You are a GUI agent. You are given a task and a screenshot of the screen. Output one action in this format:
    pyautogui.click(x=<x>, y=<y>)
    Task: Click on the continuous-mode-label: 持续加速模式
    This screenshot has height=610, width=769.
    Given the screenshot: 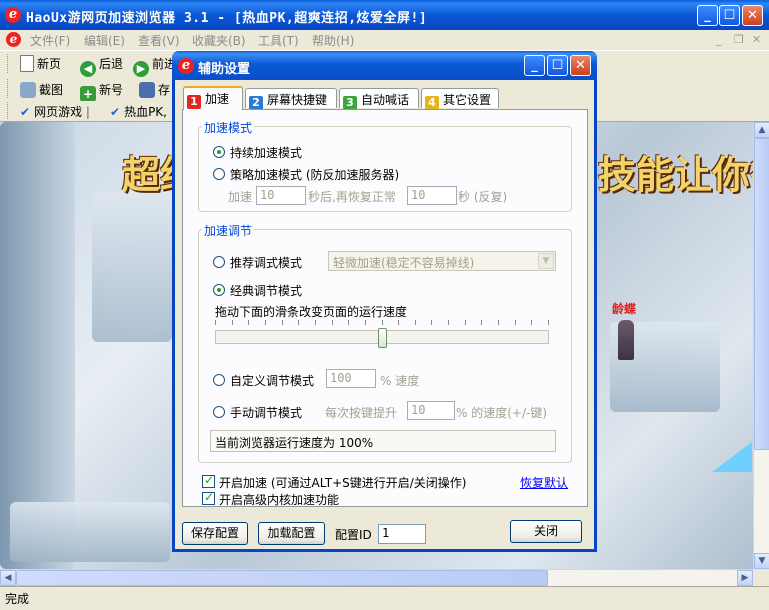 What is the action you would take?
    pyautogui.click(x=266, y=152)
    